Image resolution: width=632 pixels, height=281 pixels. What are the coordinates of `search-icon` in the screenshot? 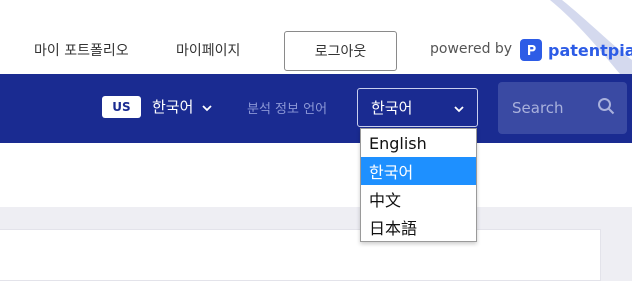 It's located at (606, 108).